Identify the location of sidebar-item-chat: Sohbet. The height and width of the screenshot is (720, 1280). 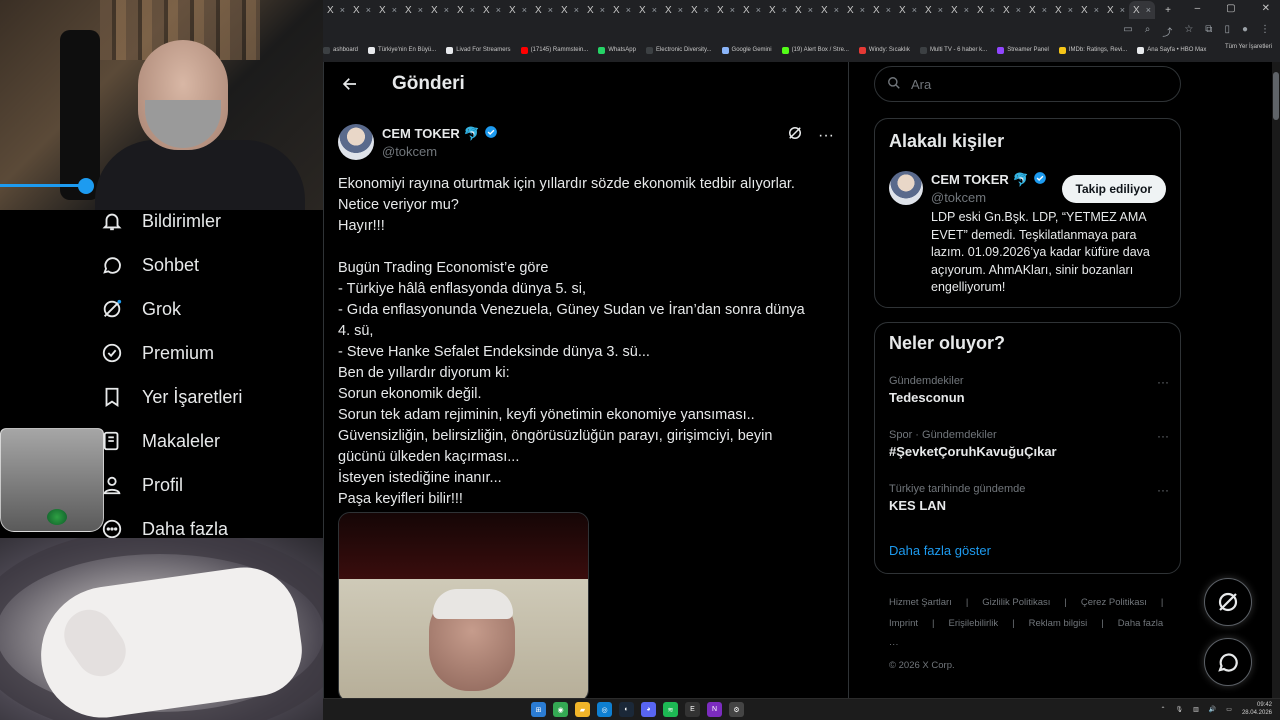
(149, 265).